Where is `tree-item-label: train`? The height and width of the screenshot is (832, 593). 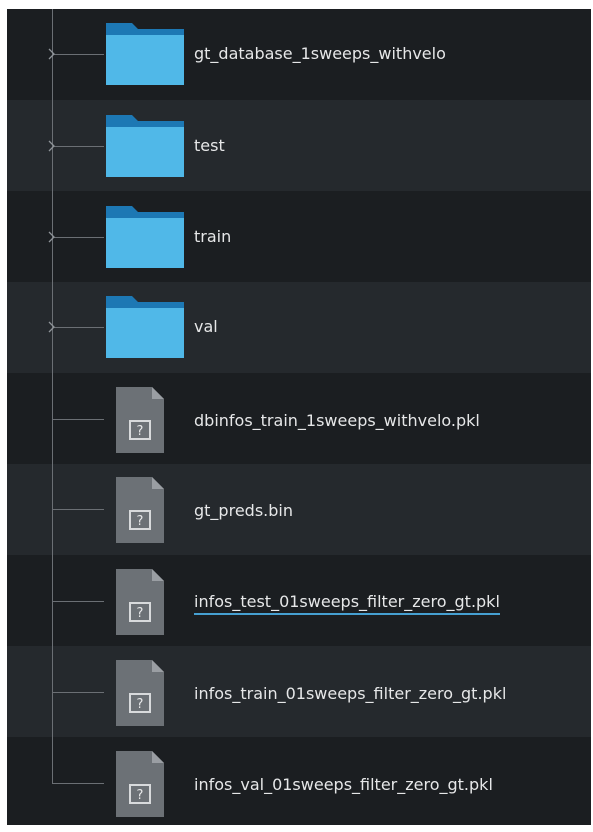
tree-item-label: train is located at coordinates (212, 237).